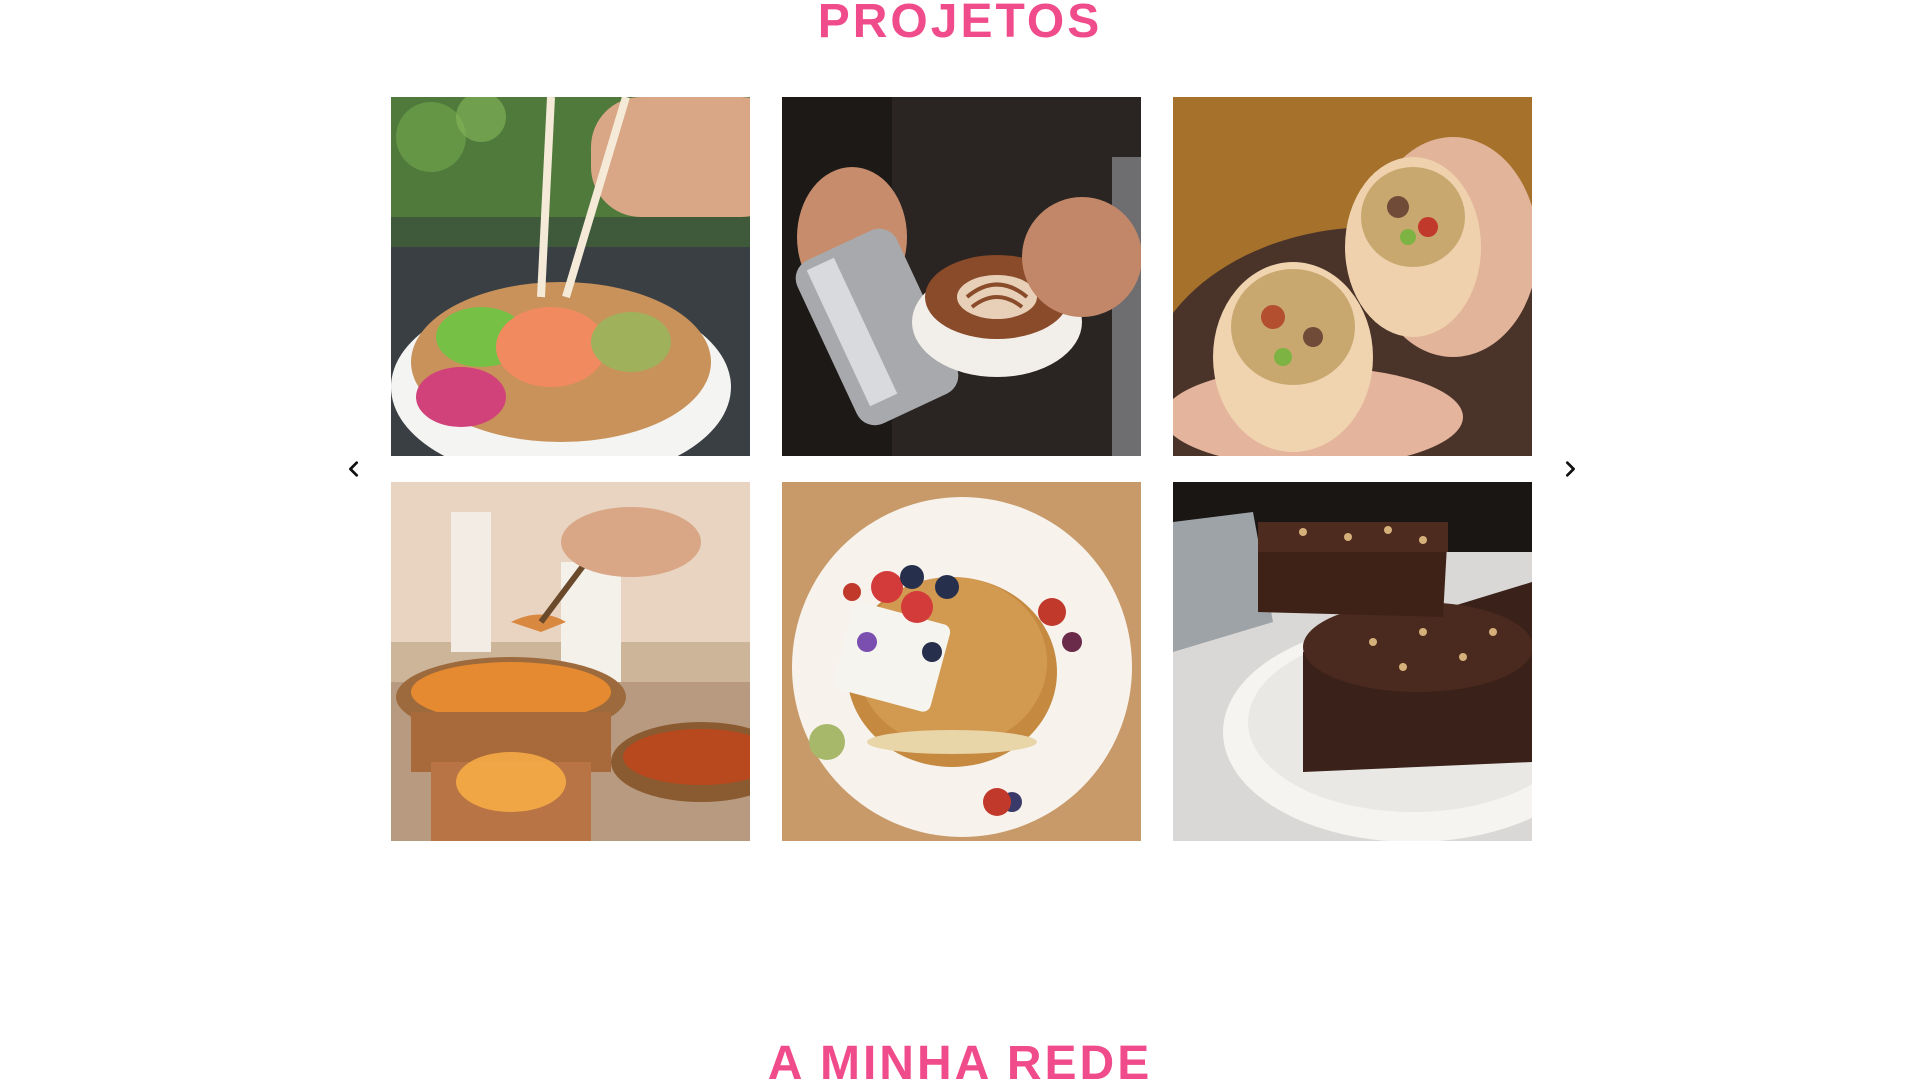 This screenshot has height=1079, width=1920. I want to click on latte-art-image, so click(961, 276).